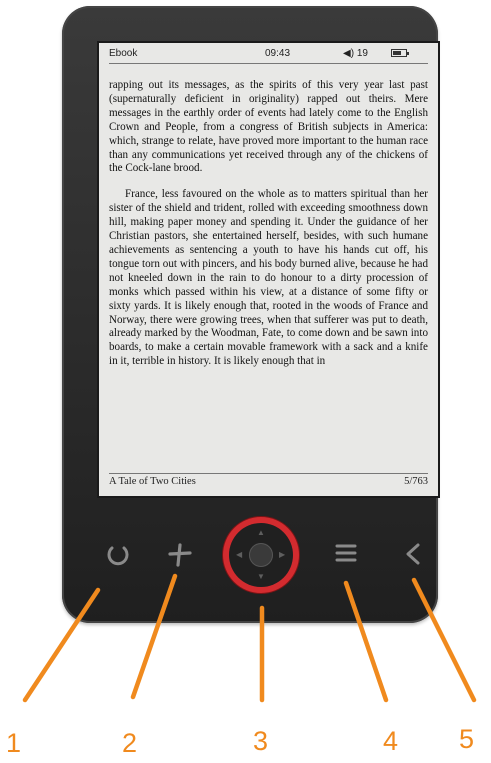  Describe the element at coordinates (467, 739) in the screenshot. I see `callout-label-5: 5` at that location.